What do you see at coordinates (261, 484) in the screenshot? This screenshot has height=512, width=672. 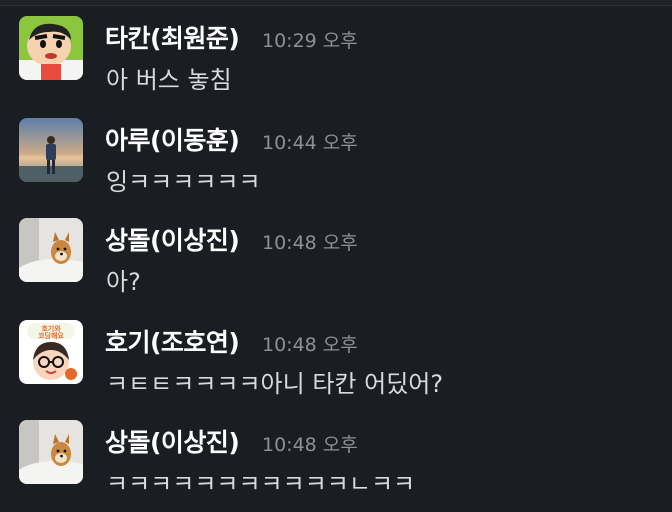 I see `message-text: ㅋㅋㅋㅋㅋㅋㅋㅋㅋㅋㅋㄴㅋㅋ` at bounding box center [261, 484].